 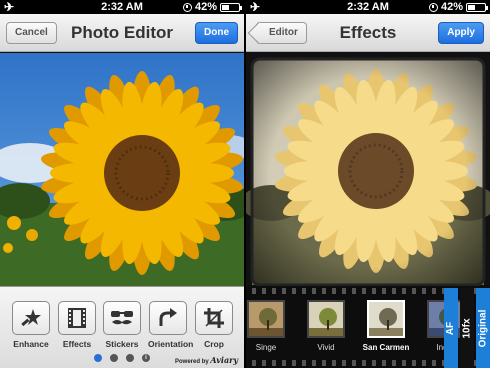 I want to click on effect-vivid: Vivid, so click(x=326, y=326).